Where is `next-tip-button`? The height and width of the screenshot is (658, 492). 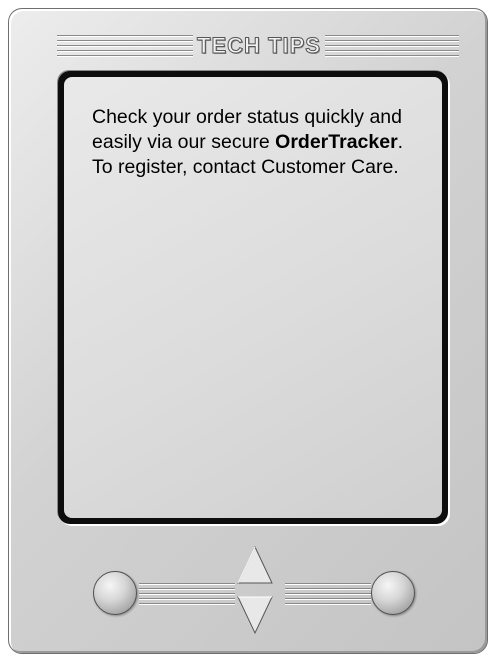 next-tip-button is located at coordinates (393, 593).